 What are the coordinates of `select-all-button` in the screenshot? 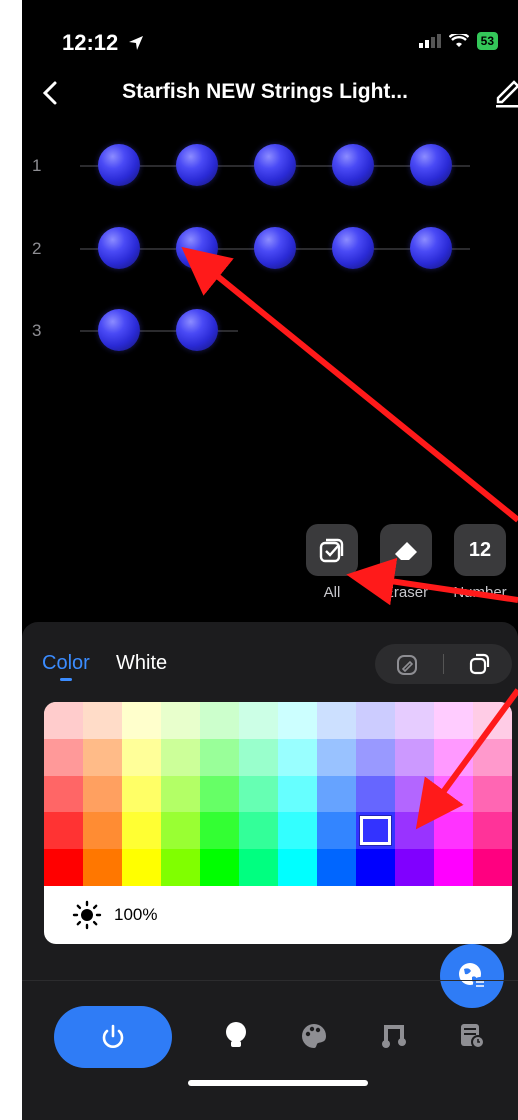 It's located at (332, 550).